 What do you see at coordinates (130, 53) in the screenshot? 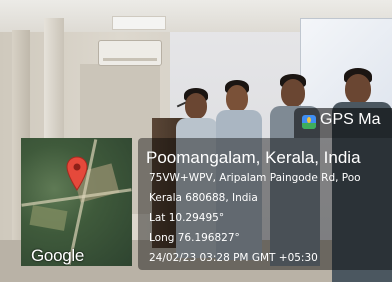
I see `air-conditioner` at bounding box center [130, 53].